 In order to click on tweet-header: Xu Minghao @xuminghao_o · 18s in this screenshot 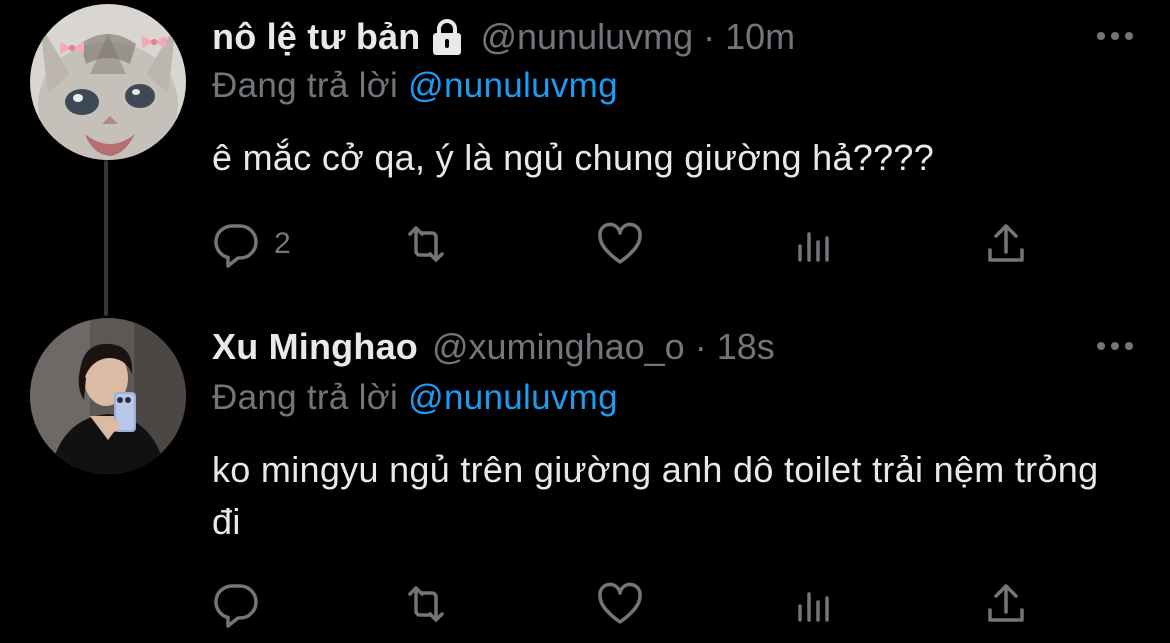, I will do `click(493, 347)`.